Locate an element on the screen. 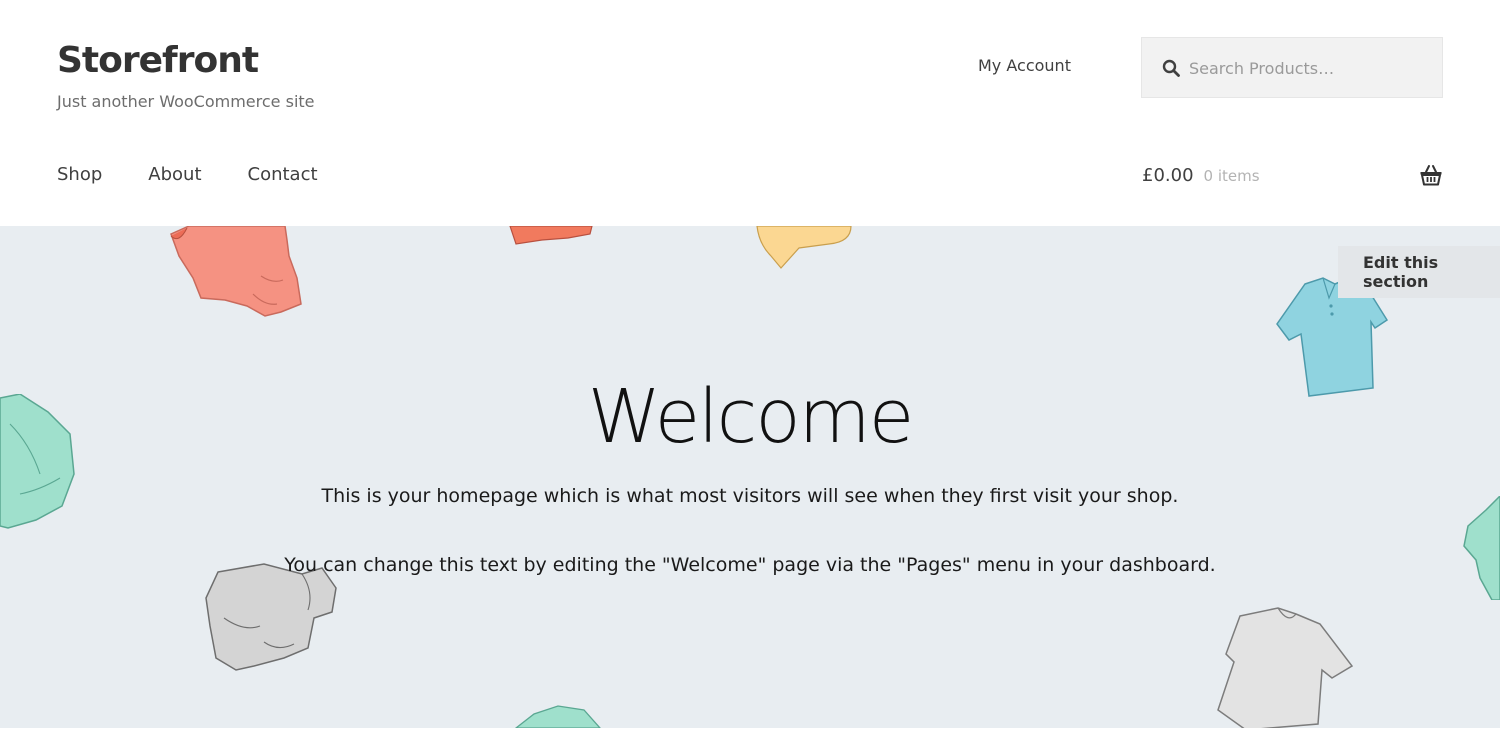  search-input is located at coordinates (1309, 68).